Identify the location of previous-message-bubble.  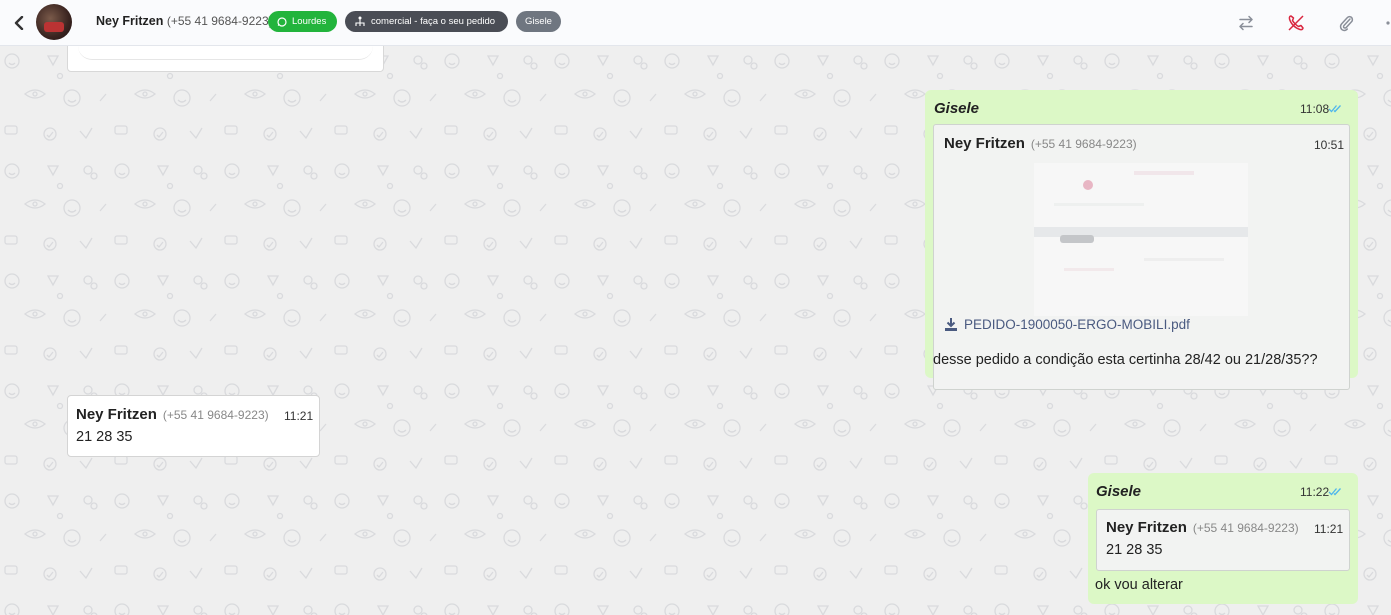
(225, 59).